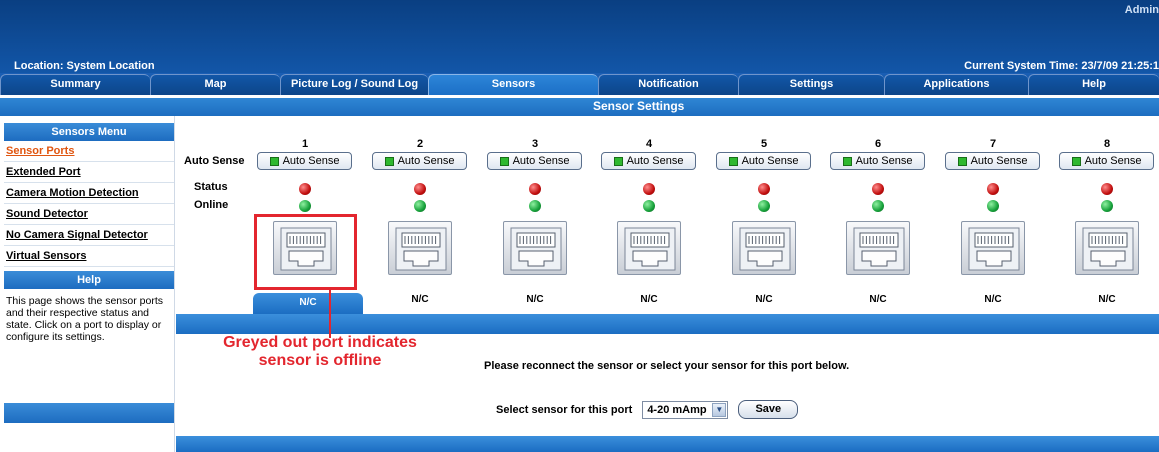 Image resolution: width=1159 pixels, height=452 pixels. I want to click on help-title: Help, so click(89, 280).